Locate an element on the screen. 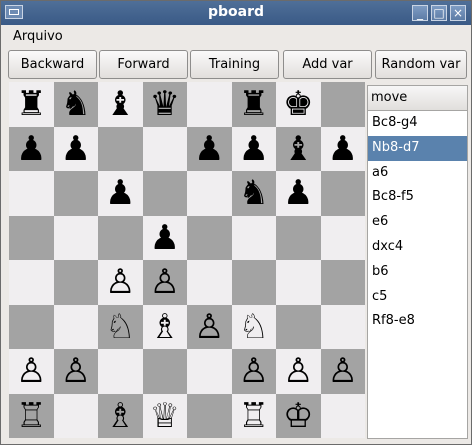 This screenshot has width=472, height=445. move-list-header: move is located at coordinates (417, 98).